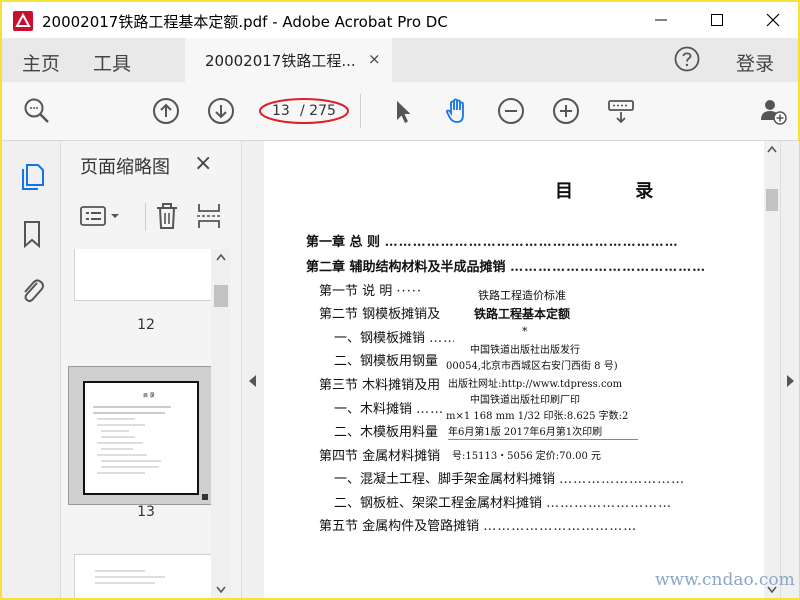  What do you see at coordinates (41, 62) in the screenshot?
I see `menu-home: 主页` at bounding box center [41, 62].